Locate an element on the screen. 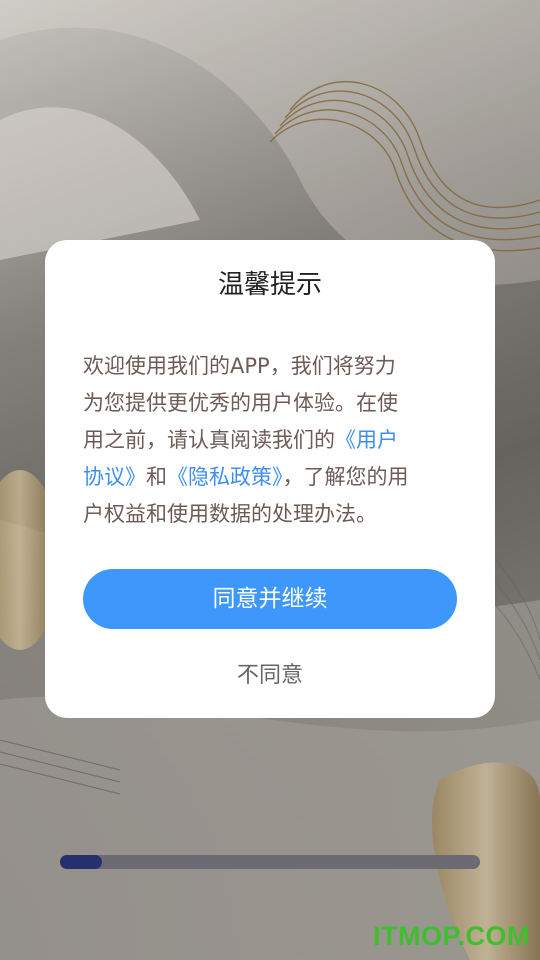 This screenshot has width=540, height=960. message-line: 户权益和使用数据的处理办法。 is located at coordinates (270, 514).